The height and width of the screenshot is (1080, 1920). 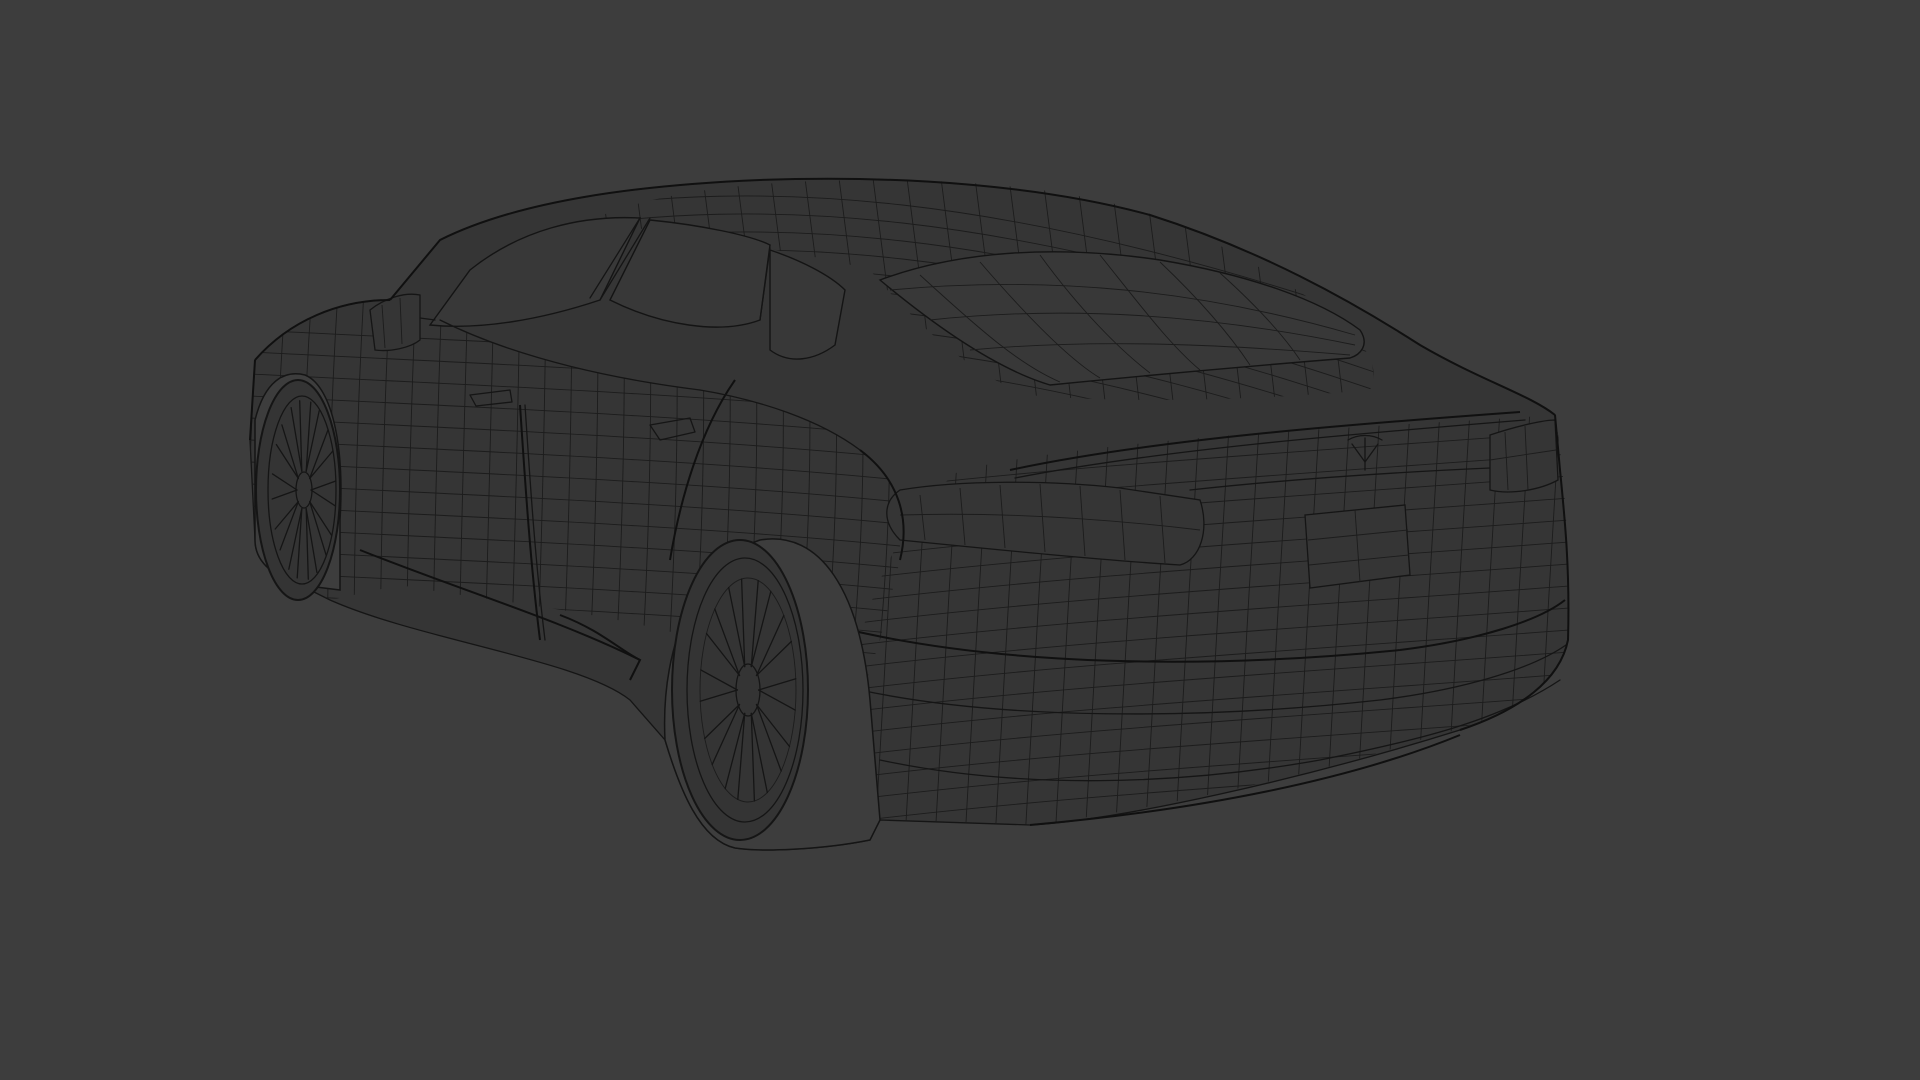 I want to click on license-plate, so click(x=1357, y=546).